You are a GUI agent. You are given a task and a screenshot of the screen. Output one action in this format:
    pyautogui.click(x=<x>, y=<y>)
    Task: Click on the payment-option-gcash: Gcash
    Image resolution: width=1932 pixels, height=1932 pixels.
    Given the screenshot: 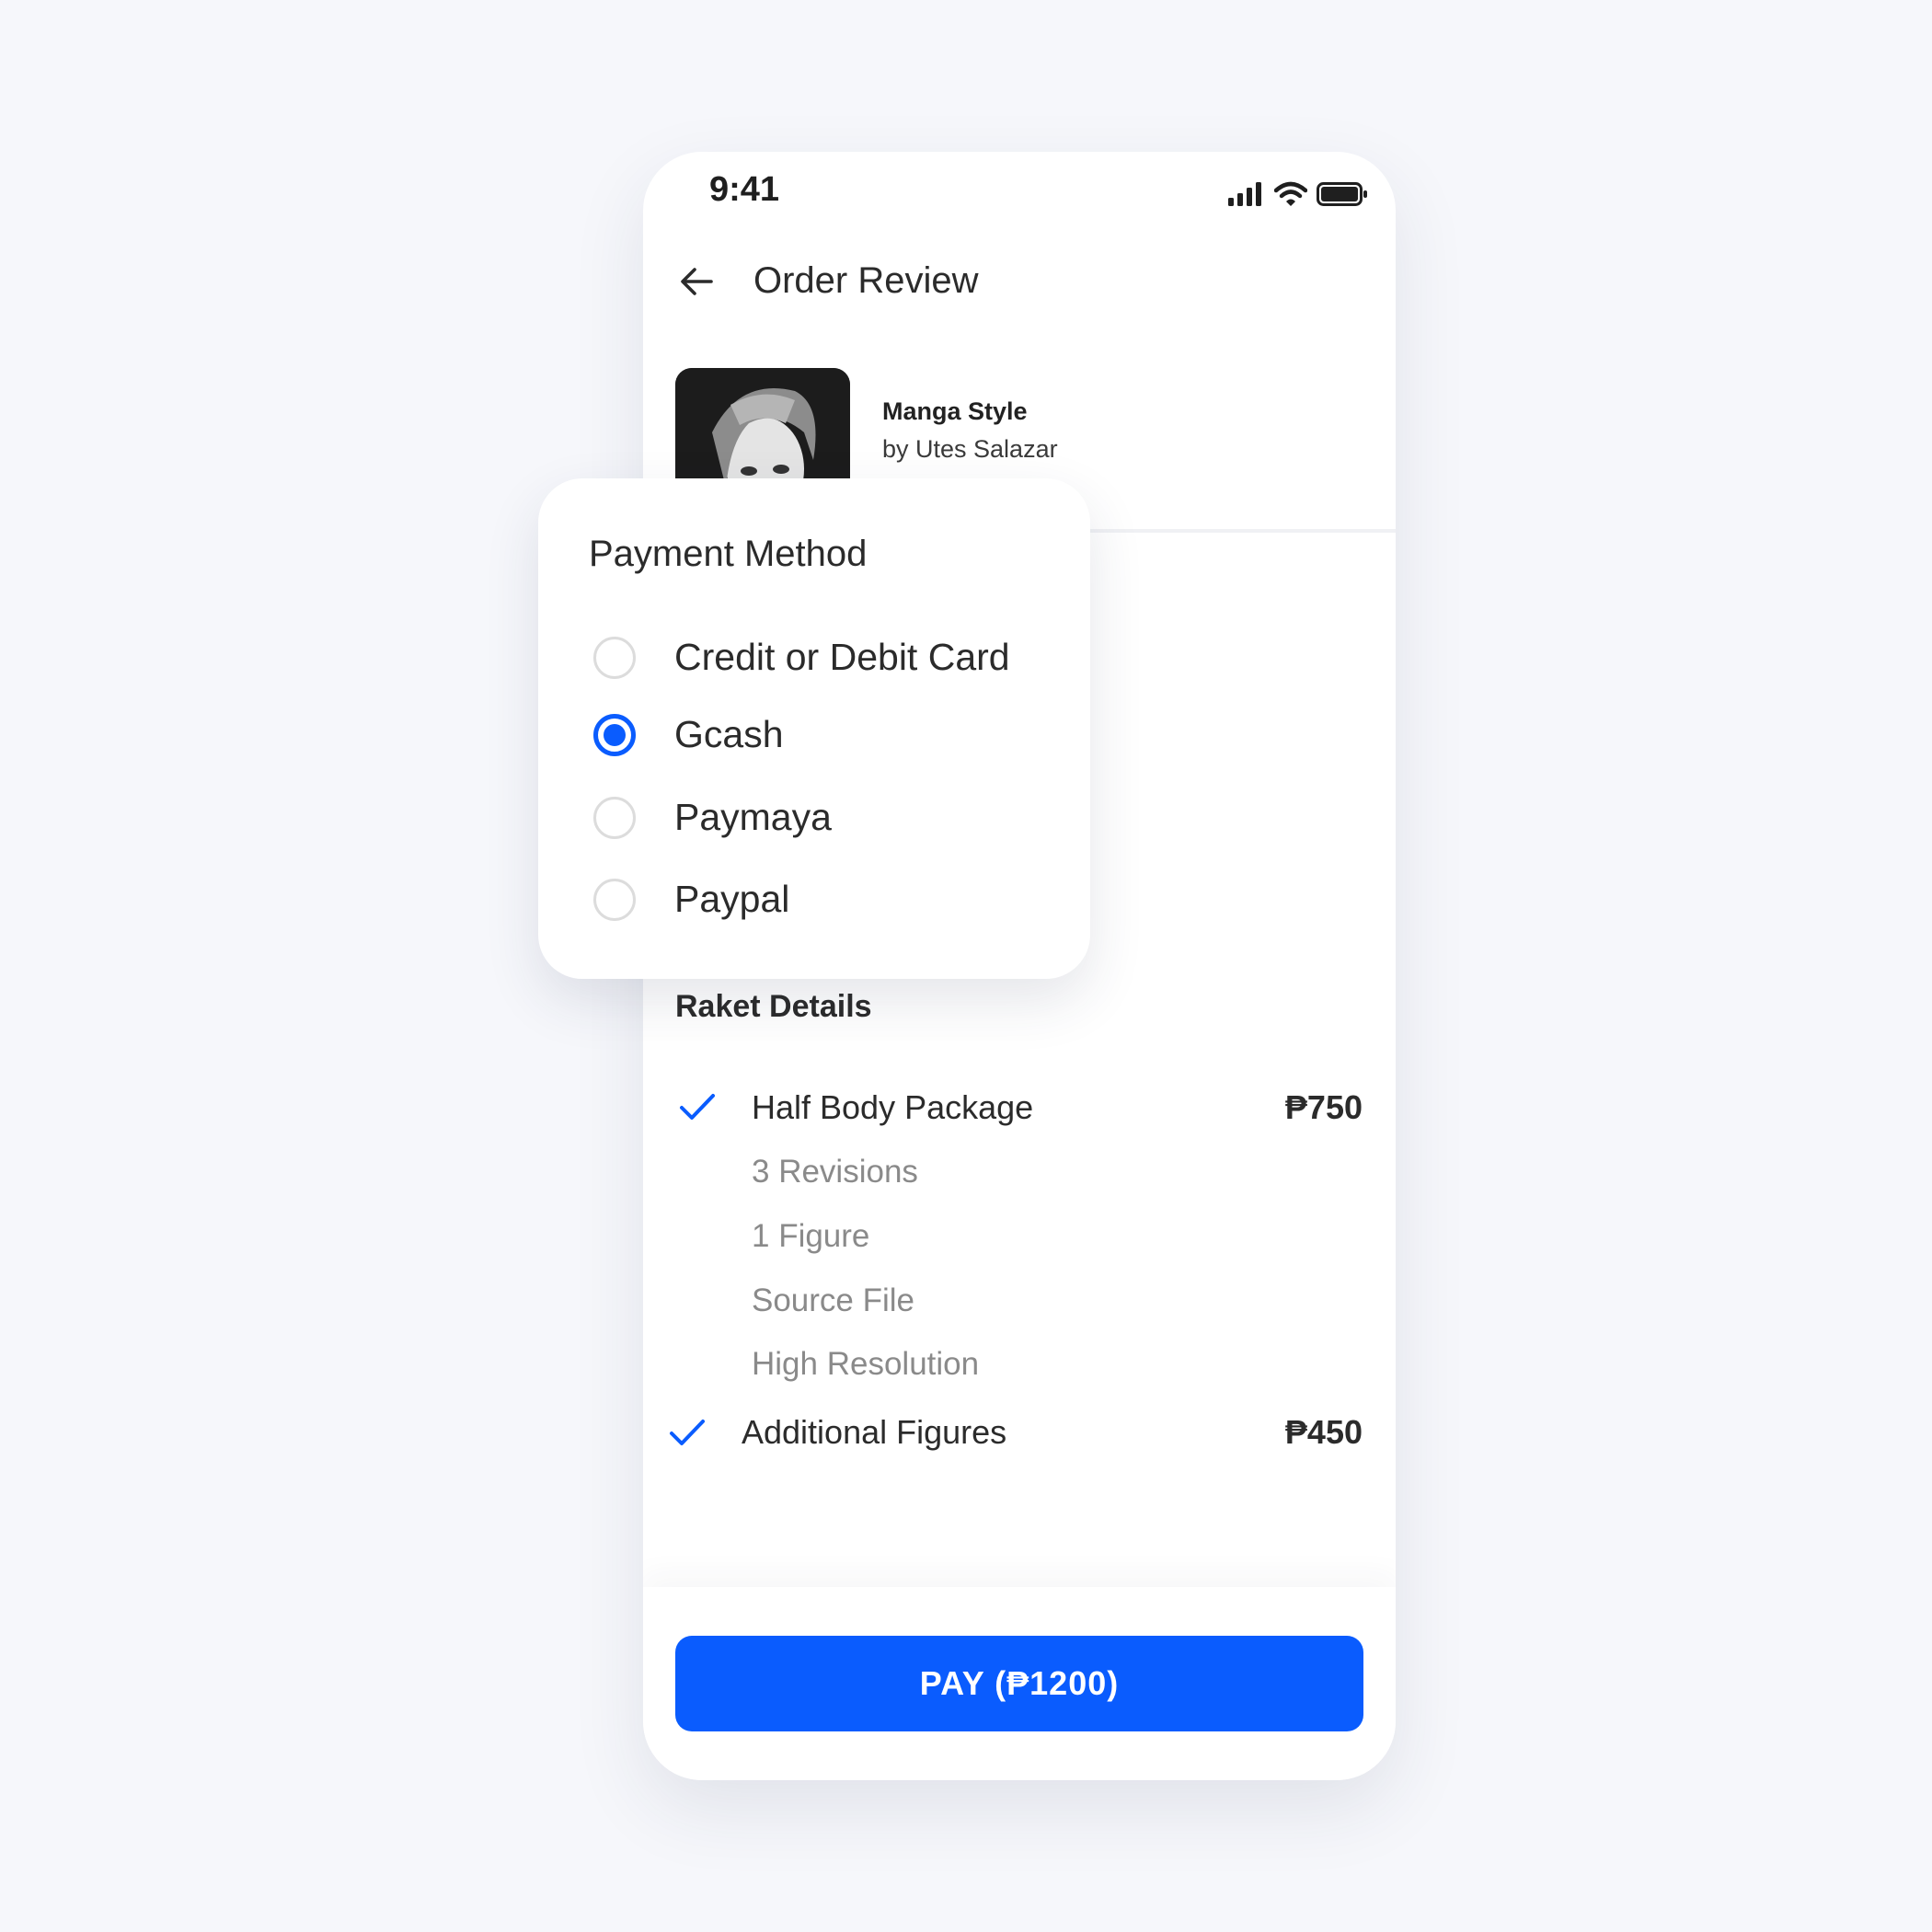 What is the action you would take?
    pyautogui.click(x=688, y=734)
    